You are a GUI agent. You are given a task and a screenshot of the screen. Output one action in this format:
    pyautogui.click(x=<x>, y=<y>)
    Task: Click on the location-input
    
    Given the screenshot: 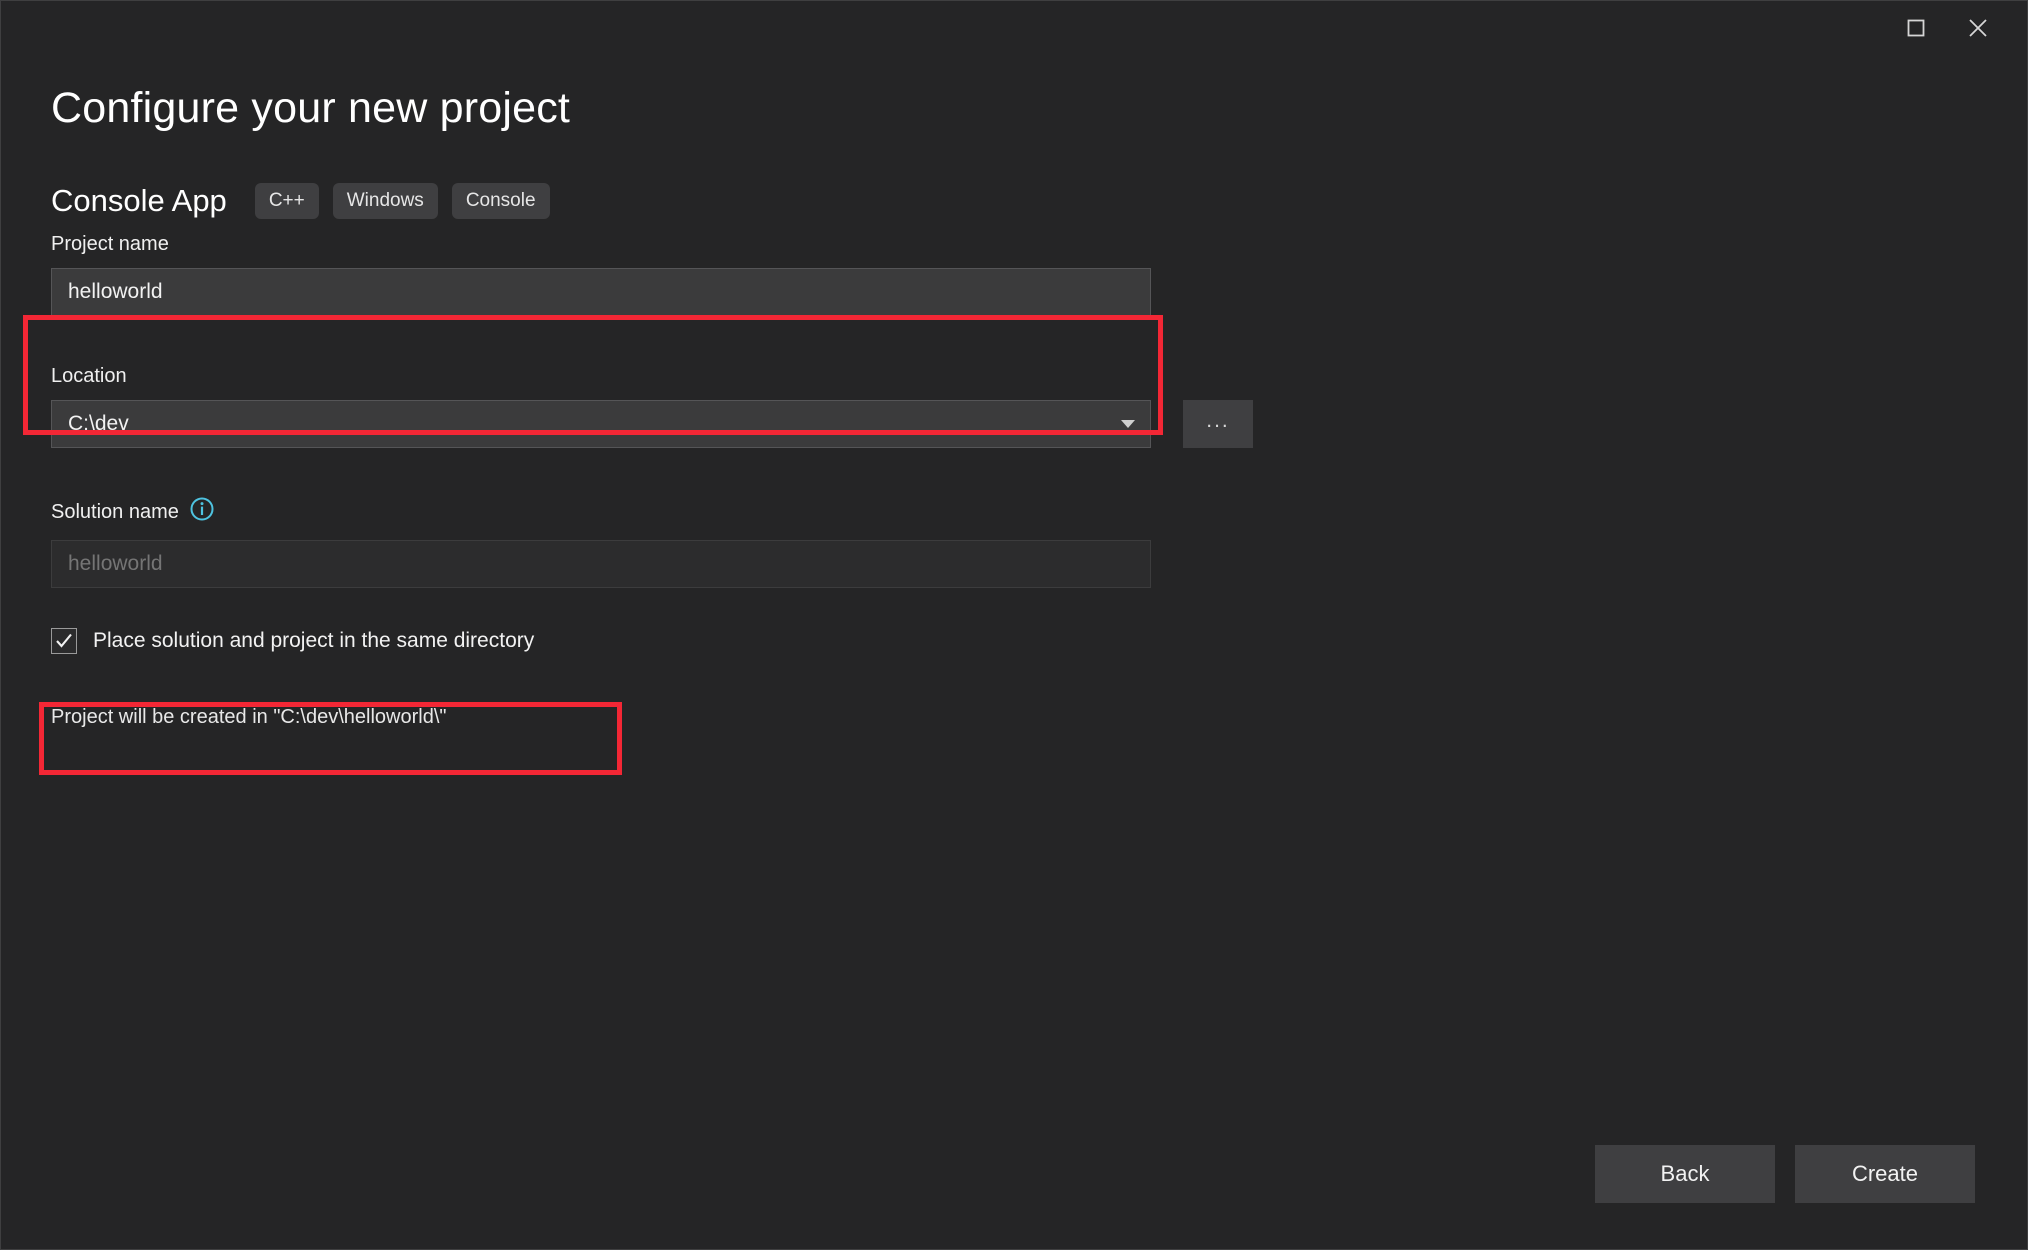 What is the action you would take?
    pyautogui.click(x=601, y=424)
    